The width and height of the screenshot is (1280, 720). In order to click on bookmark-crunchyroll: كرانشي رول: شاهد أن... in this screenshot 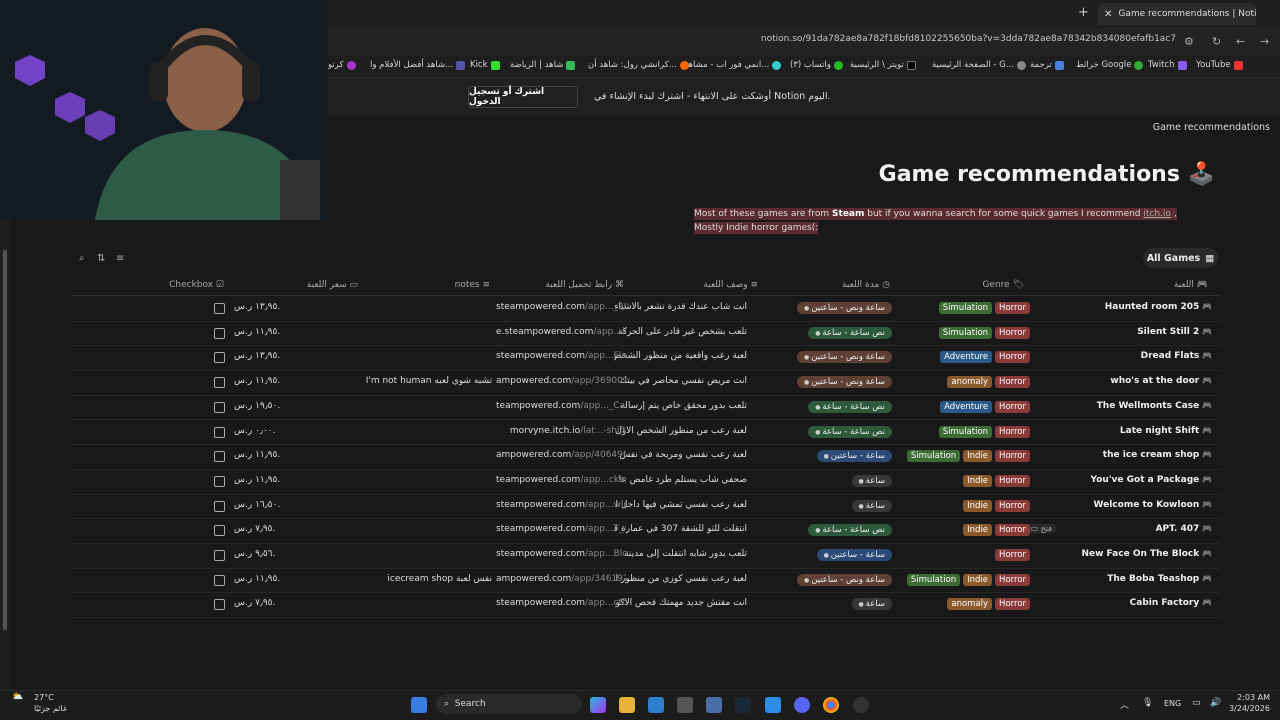, I will do `click(638, 65)`.